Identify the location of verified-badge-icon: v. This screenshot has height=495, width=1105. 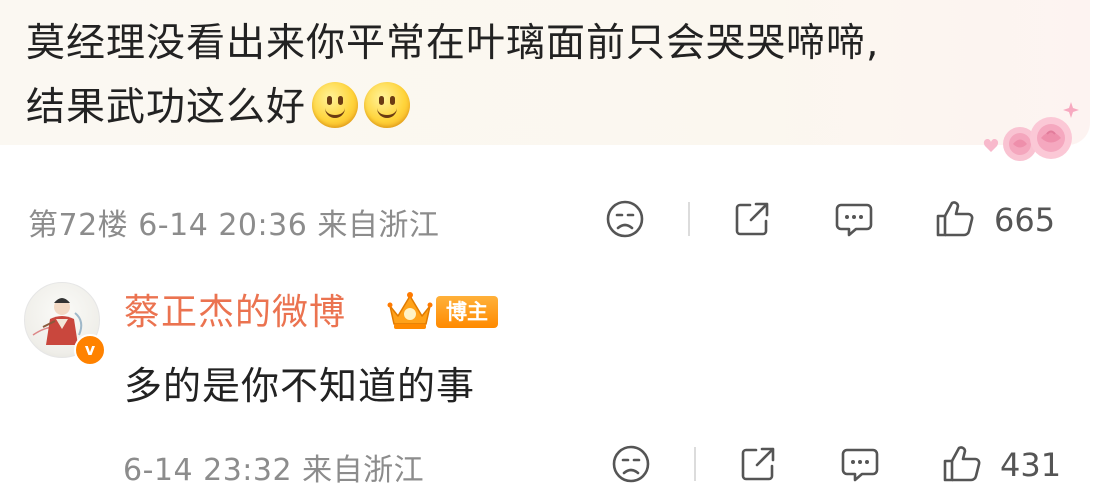
(90, 350).